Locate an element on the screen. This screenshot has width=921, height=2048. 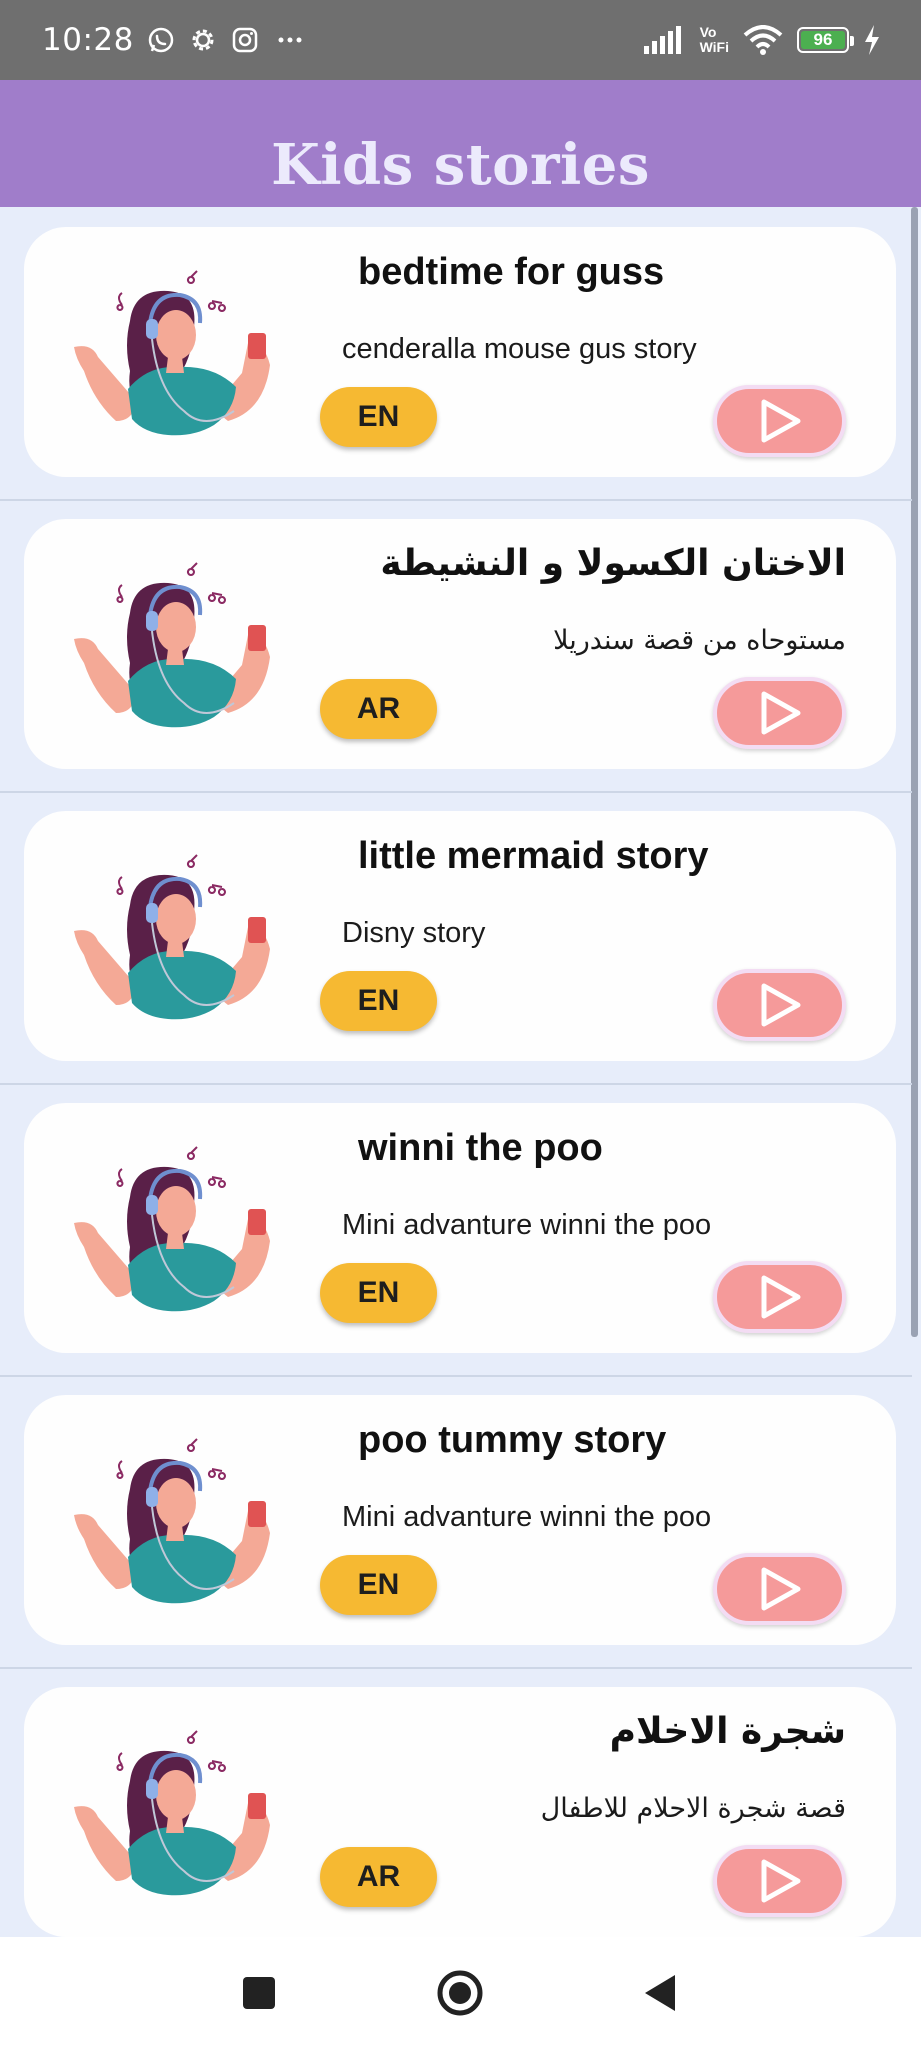
story-title: الاختان الكسولا و النشيطة is located at coordinates (613, 563).